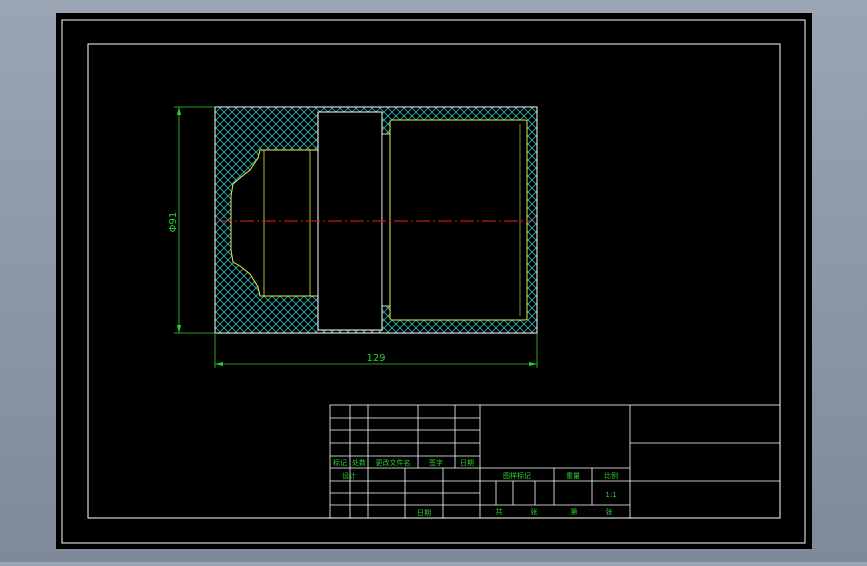 Image resolution: width=867 pixels, height=566 pixels. Describe the element at coordinates (611, 475) in the screenshot. I see `scale-label: 比例` at that location.